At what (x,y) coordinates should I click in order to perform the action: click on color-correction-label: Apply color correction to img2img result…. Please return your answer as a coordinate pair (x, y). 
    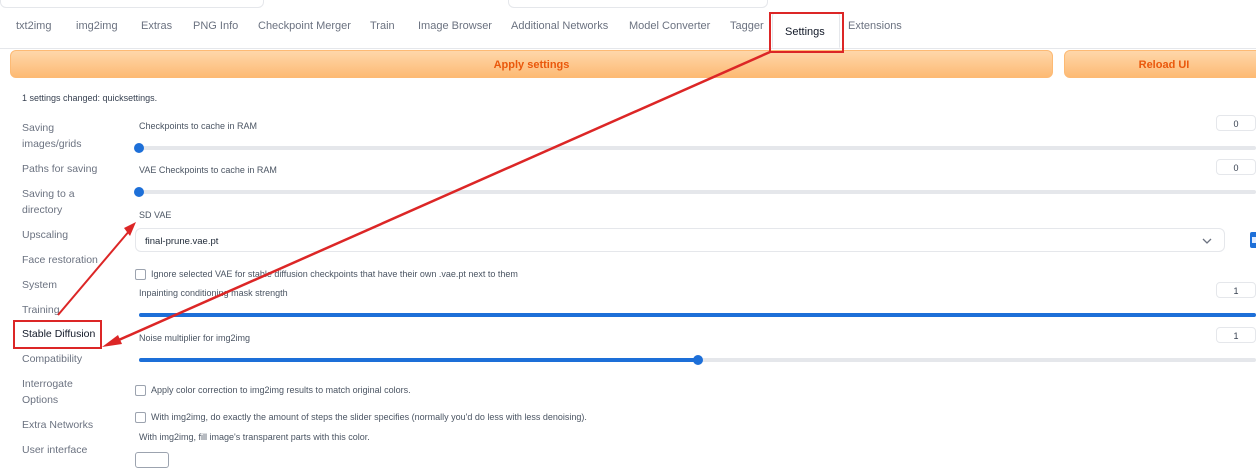
    Looking at the image, I should click on (281, 390).